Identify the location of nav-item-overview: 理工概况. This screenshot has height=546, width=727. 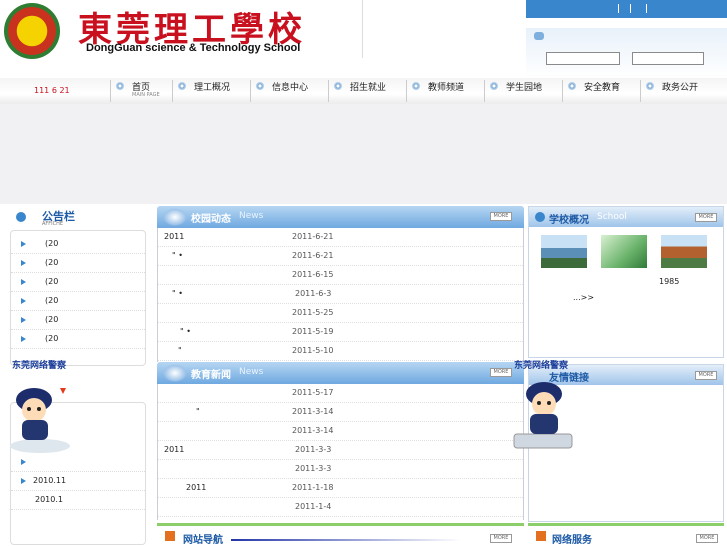
(211, 91).